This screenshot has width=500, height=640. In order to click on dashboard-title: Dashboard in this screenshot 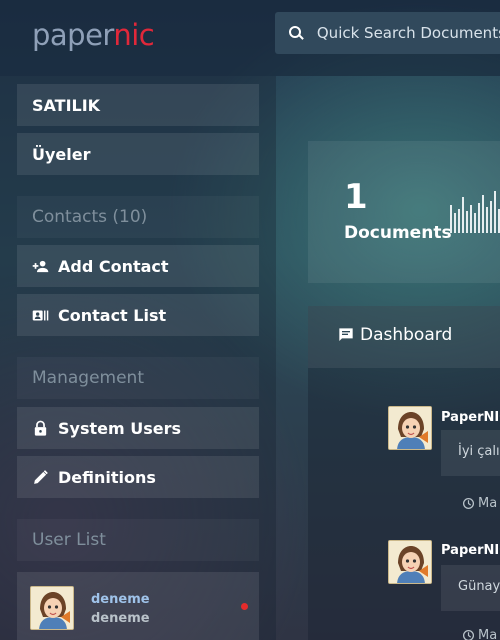, I will do `click(395, 335)`.